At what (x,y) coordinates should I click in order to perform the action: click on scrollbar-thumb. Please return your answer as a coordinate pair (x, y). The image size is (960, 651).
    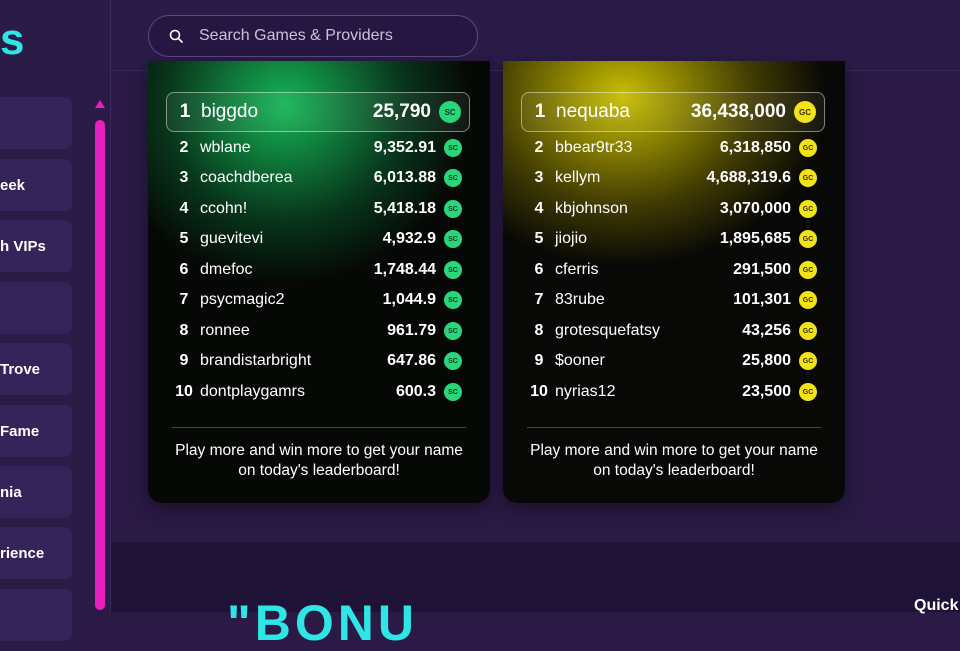
    Looking at the image, I should click on (100, 365).